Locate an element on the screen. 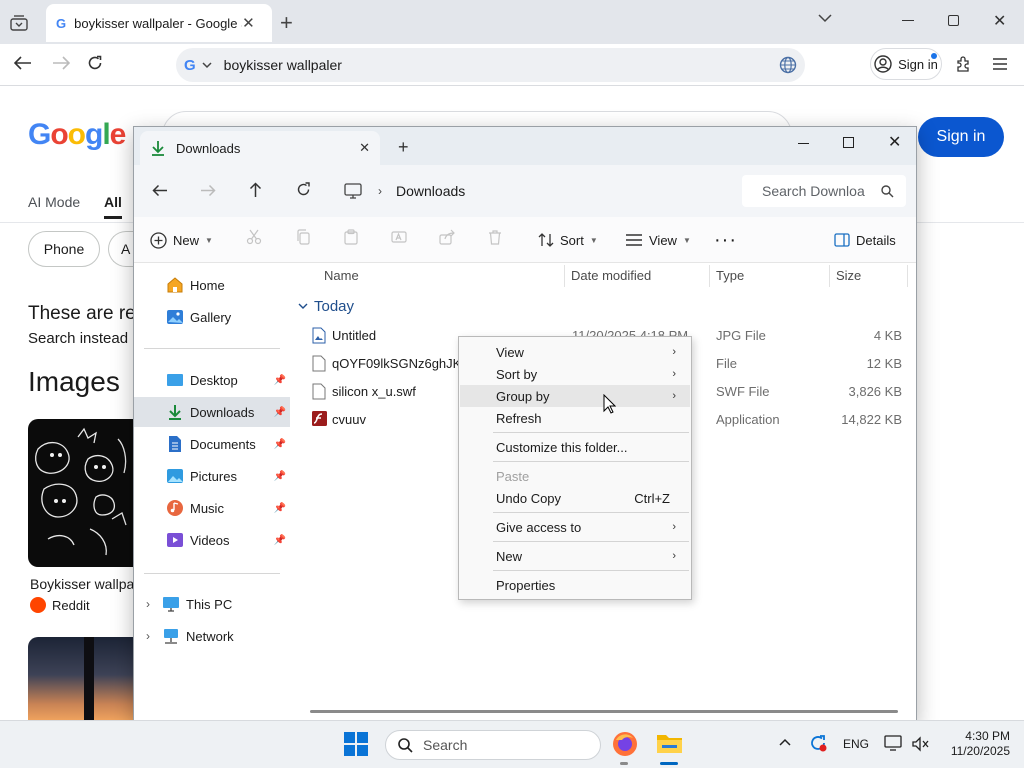  explorer-forward-icon is located at coordinates (208, 190).